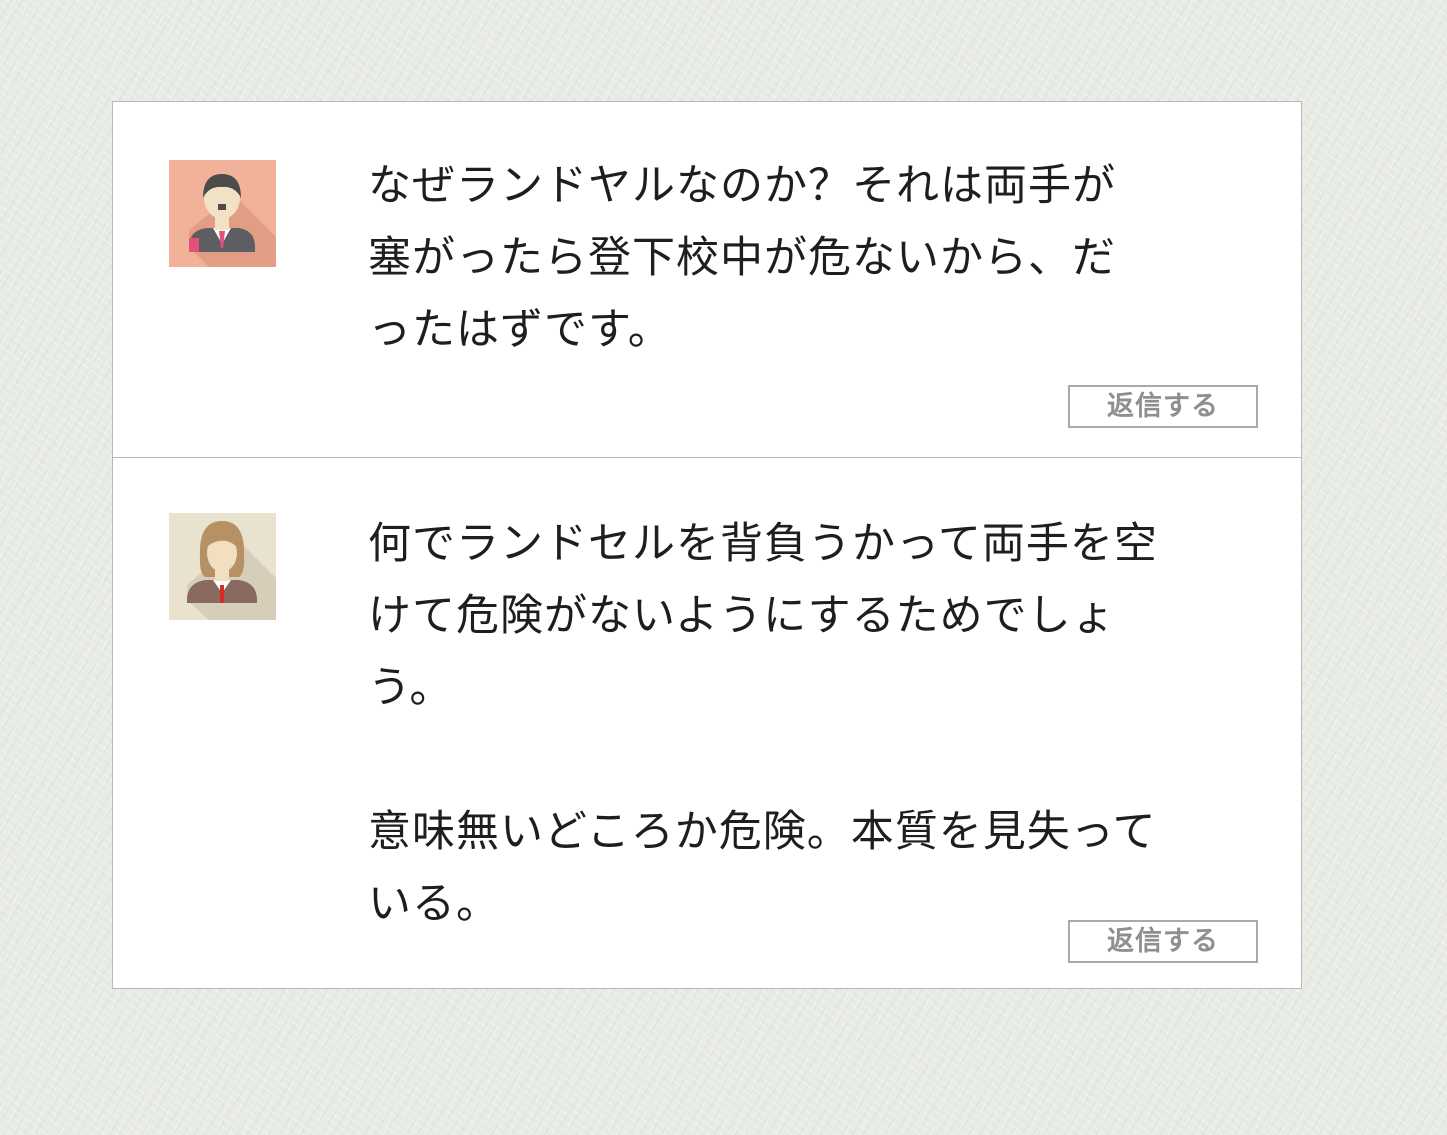  Describe the element at coordinates (222, 213) in the screenshot. I see `man-avatar-icon` at that location.